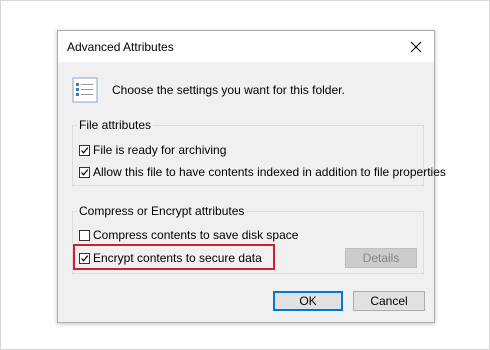 The width and height of the screenshot is (490, 350). Describe the element at coordinates (120, 47) in the screenshot. I see `dialog-title: Advanced Attributes` at that location.